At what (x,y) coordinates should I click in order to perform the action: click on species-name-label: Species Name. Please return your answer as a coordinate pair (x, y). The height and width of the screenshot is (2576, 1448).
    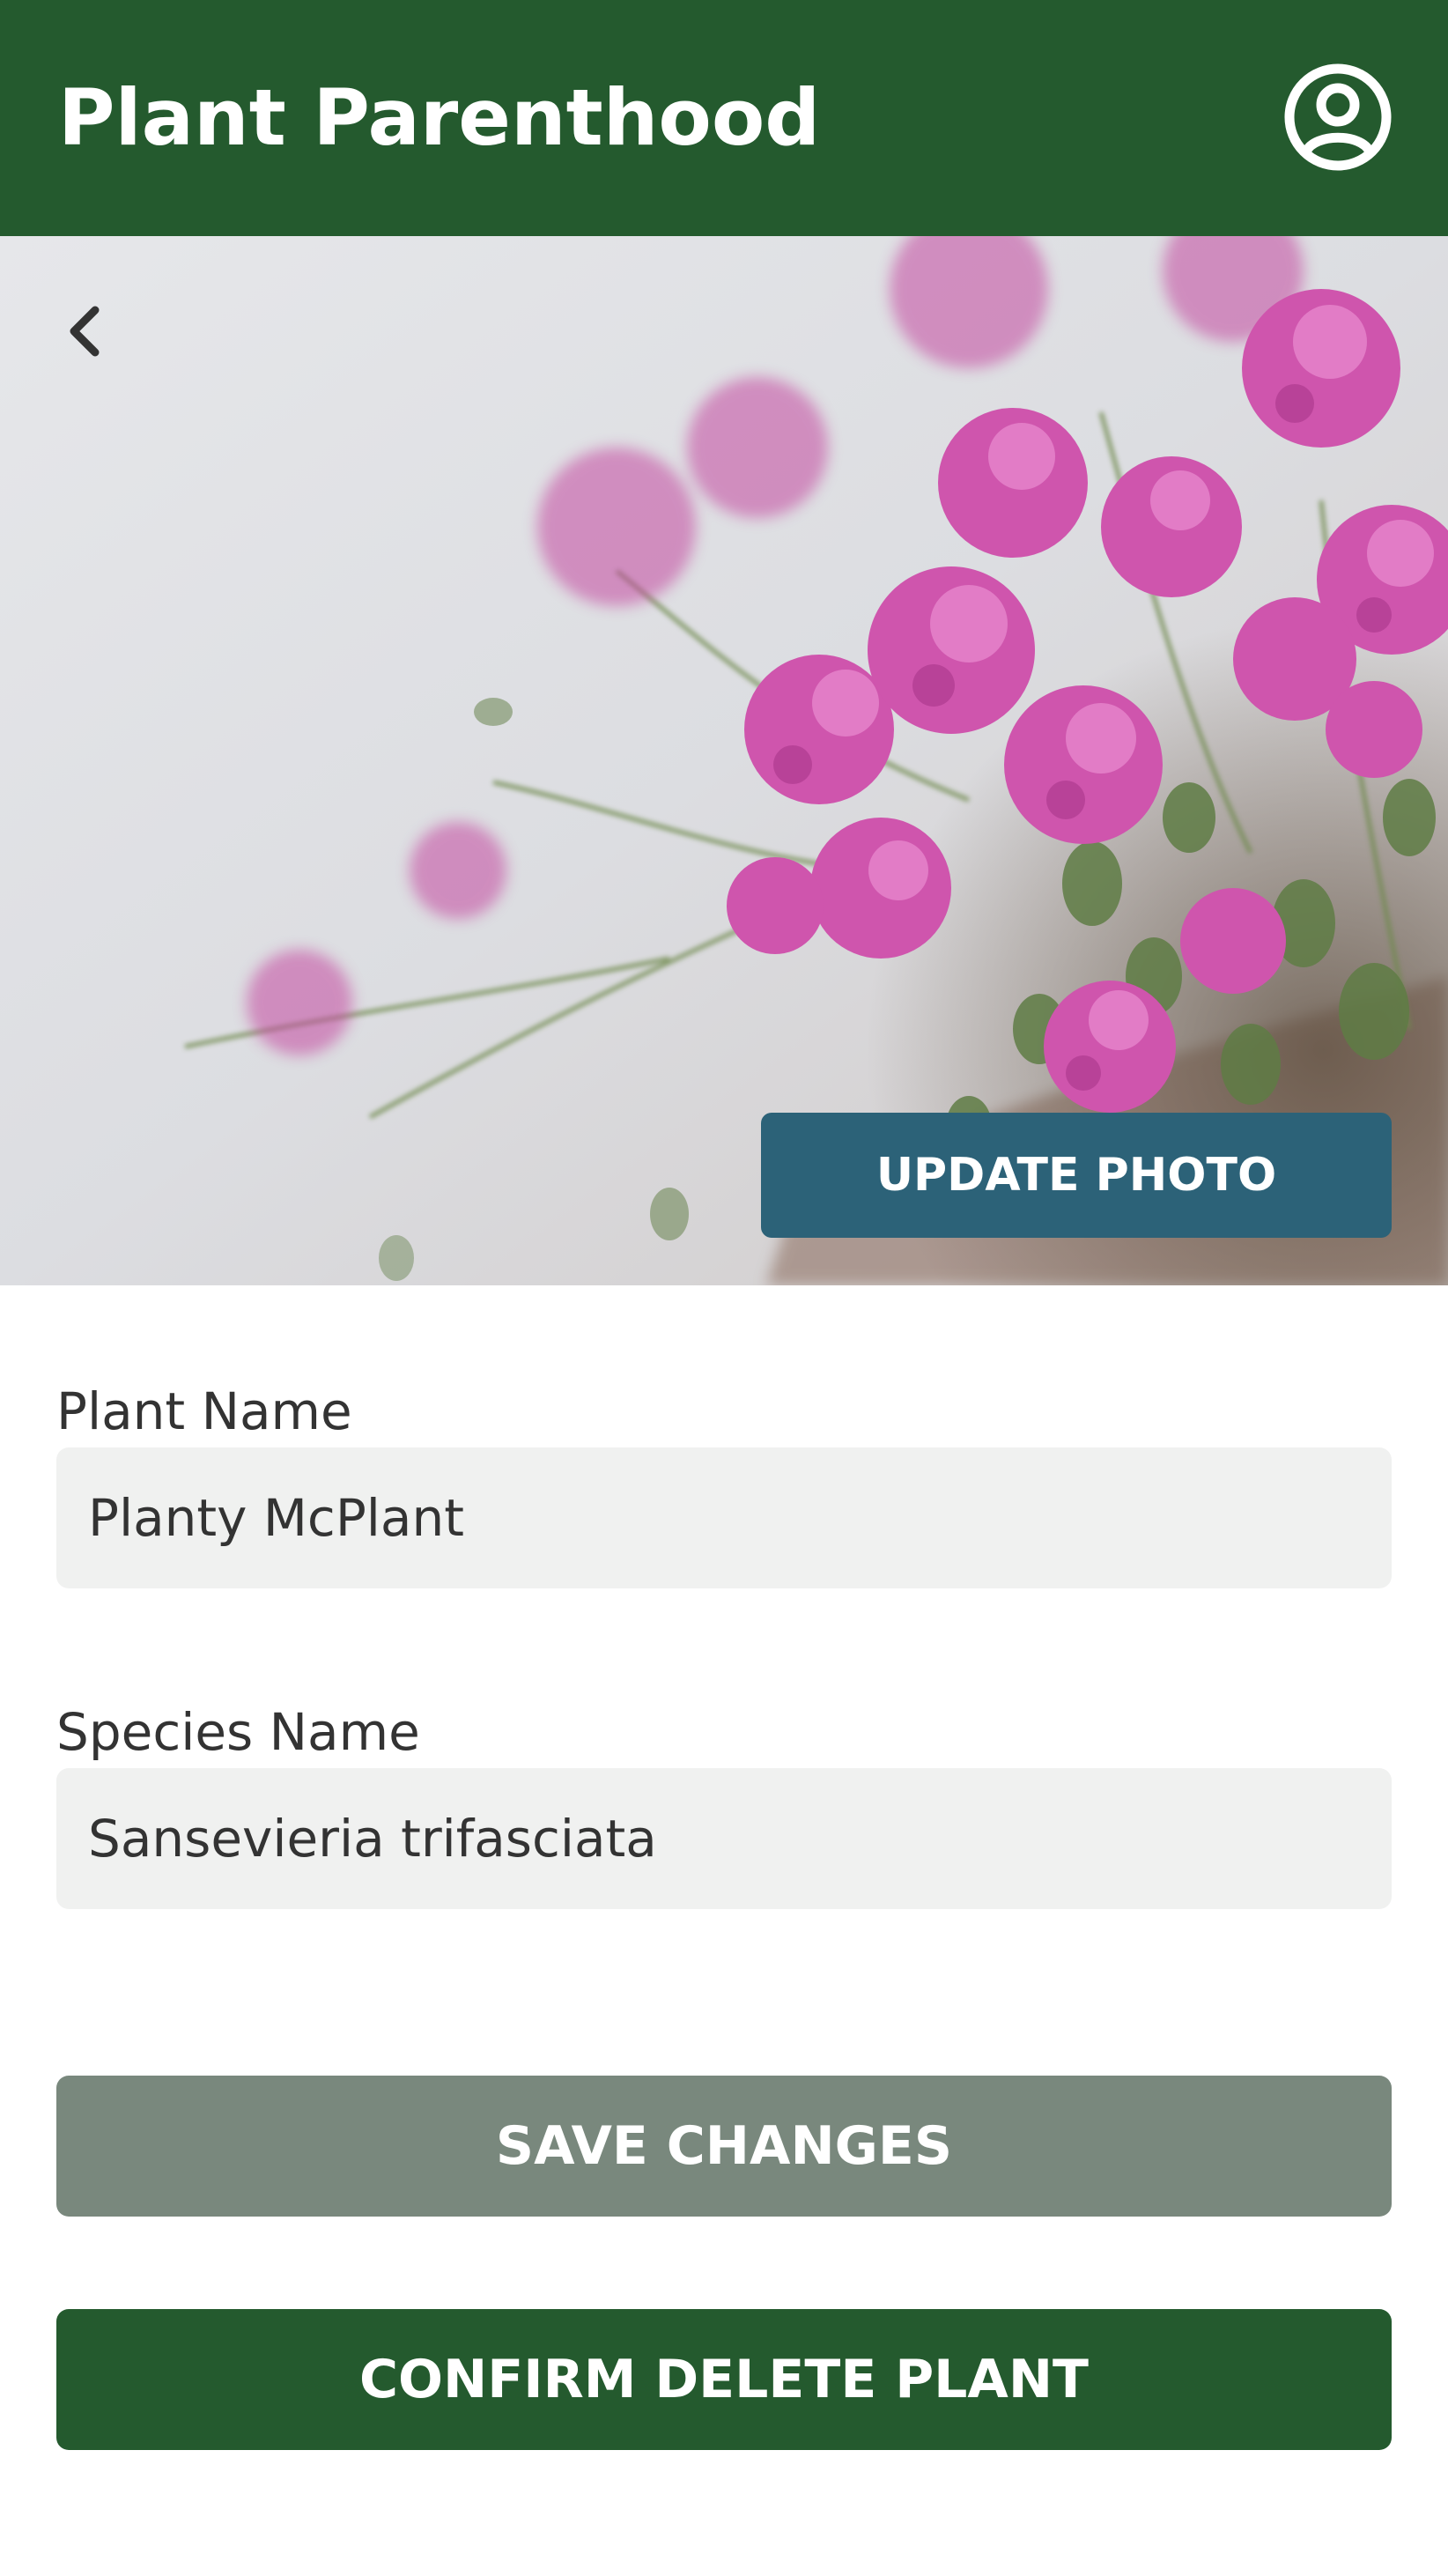
    Looking at the image, I should click on (238, 1732).